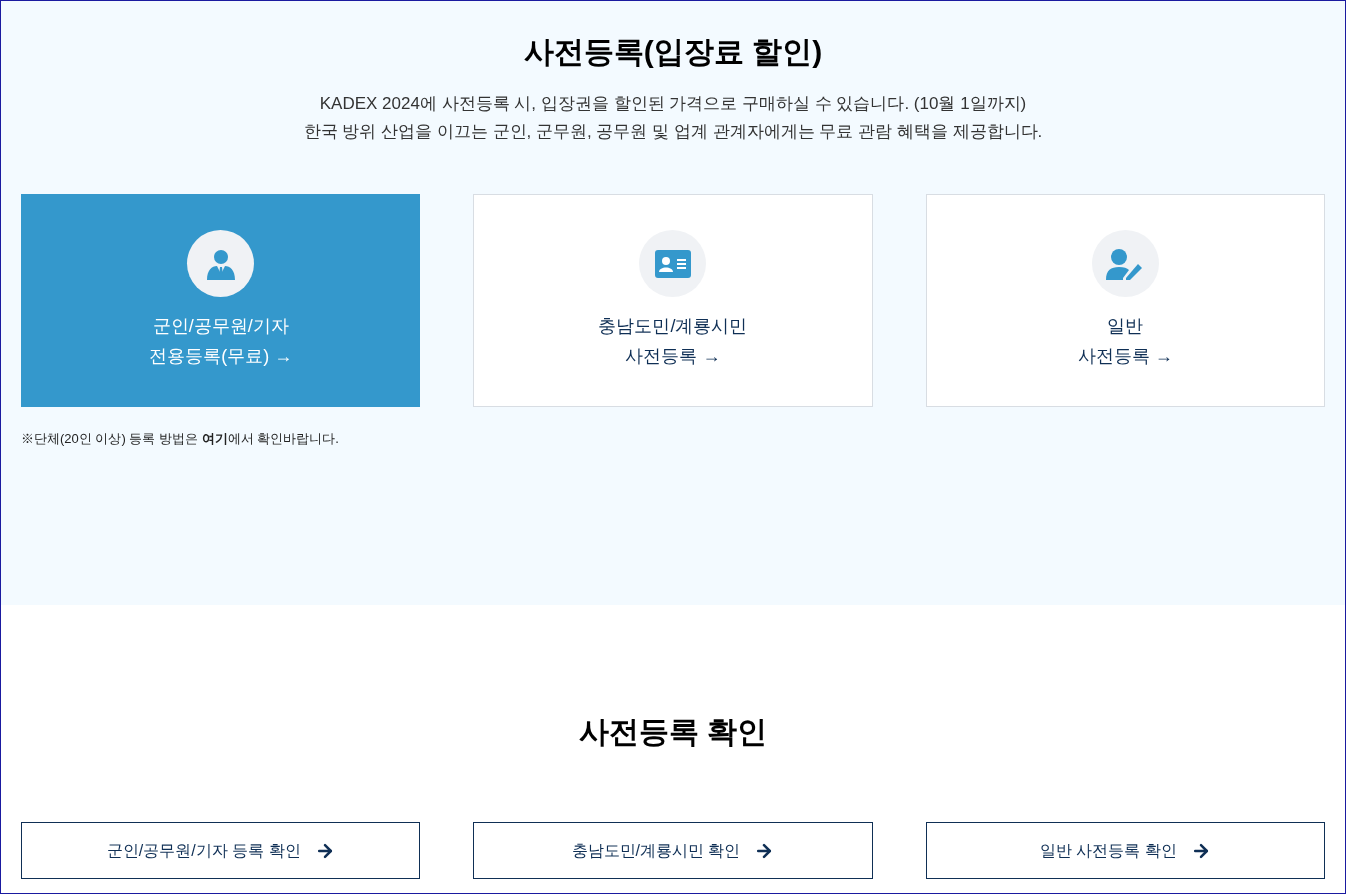 Image resolution: width=1346 pixels, height=894 pixels. I want to click on check-registration-button: 일반 사전등록 확인, so click(1125, 850).